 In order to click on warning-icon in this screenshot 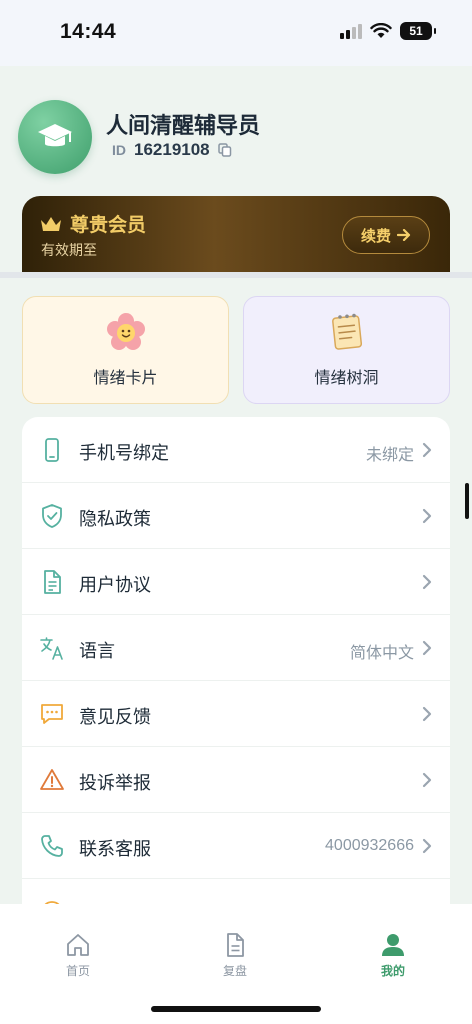, I will do `click(52, 779)`.